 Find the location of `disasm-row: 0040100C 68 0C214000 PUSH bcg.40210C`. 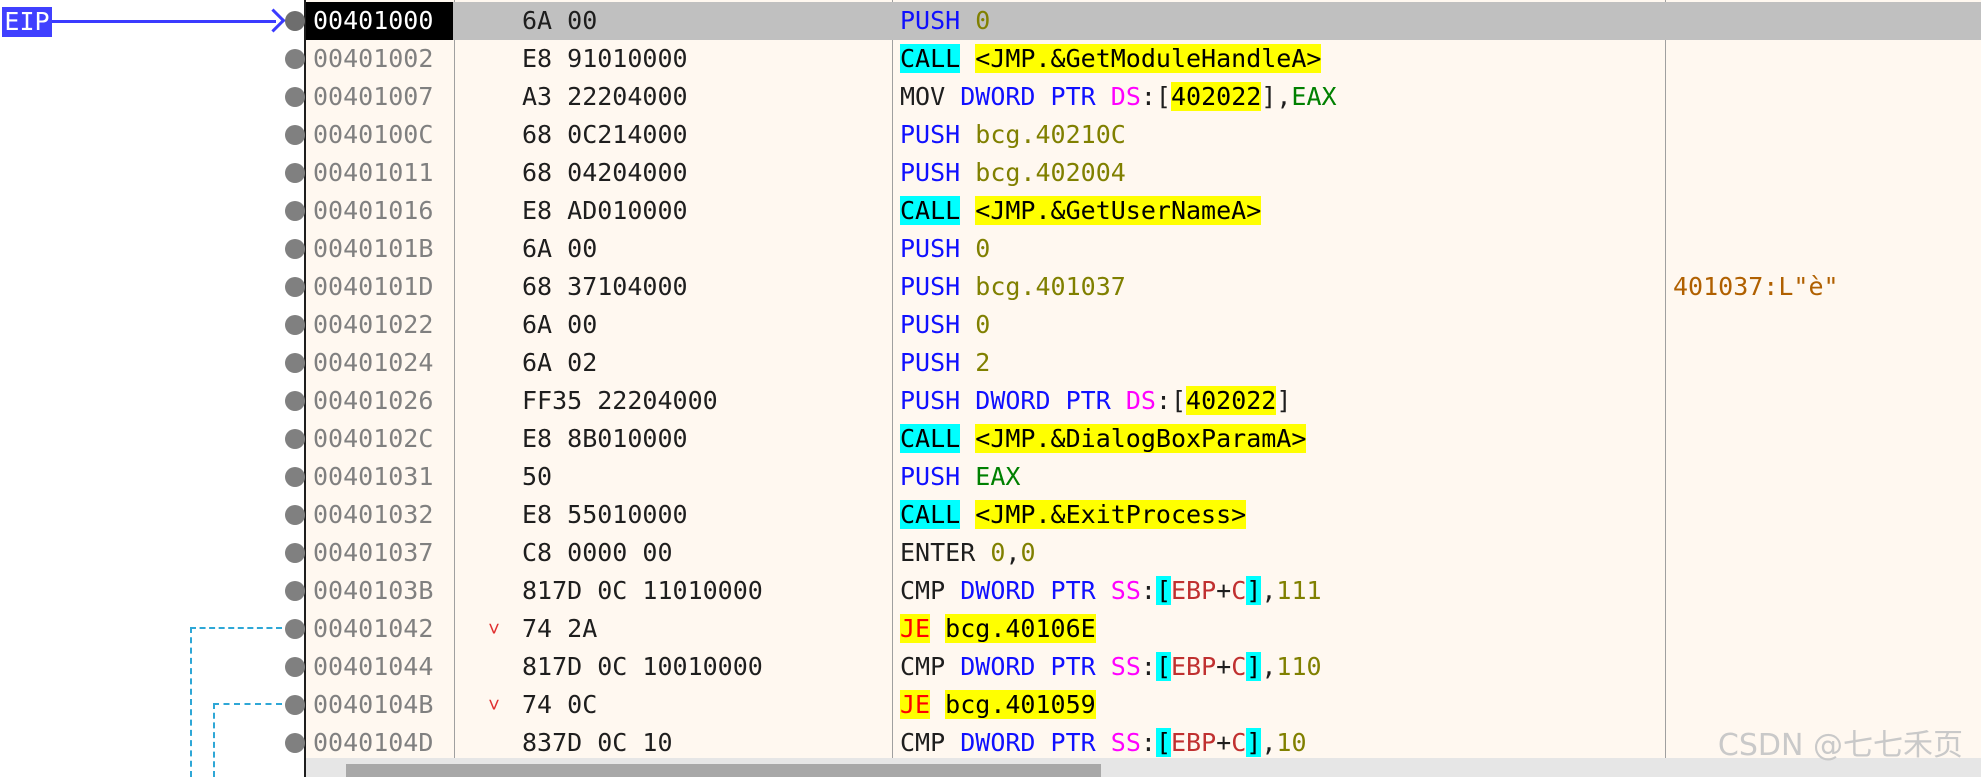

disasm-row: 0040100C 68 0C214000 PUSH bcg.40210C is located at coordinates (1143, 135).